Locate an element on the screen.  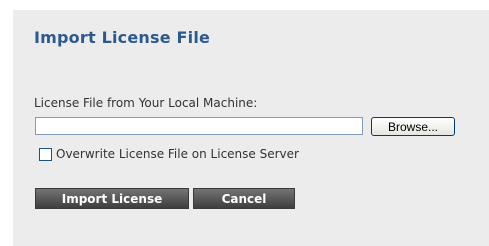
overwrite-checkbox is located at coordinates (45, 154).